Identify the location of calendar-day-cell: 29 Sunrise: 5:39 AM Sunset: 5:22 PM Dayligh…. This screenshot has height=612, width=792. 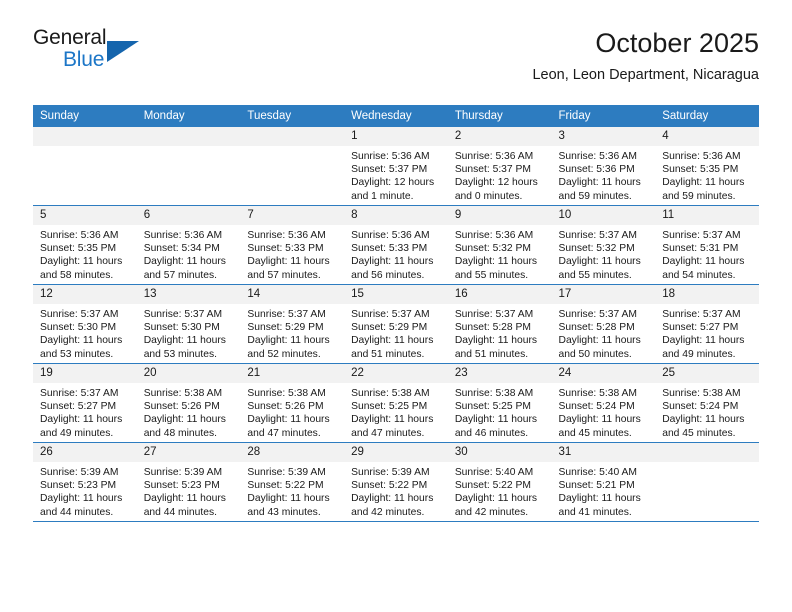
(396, 482).